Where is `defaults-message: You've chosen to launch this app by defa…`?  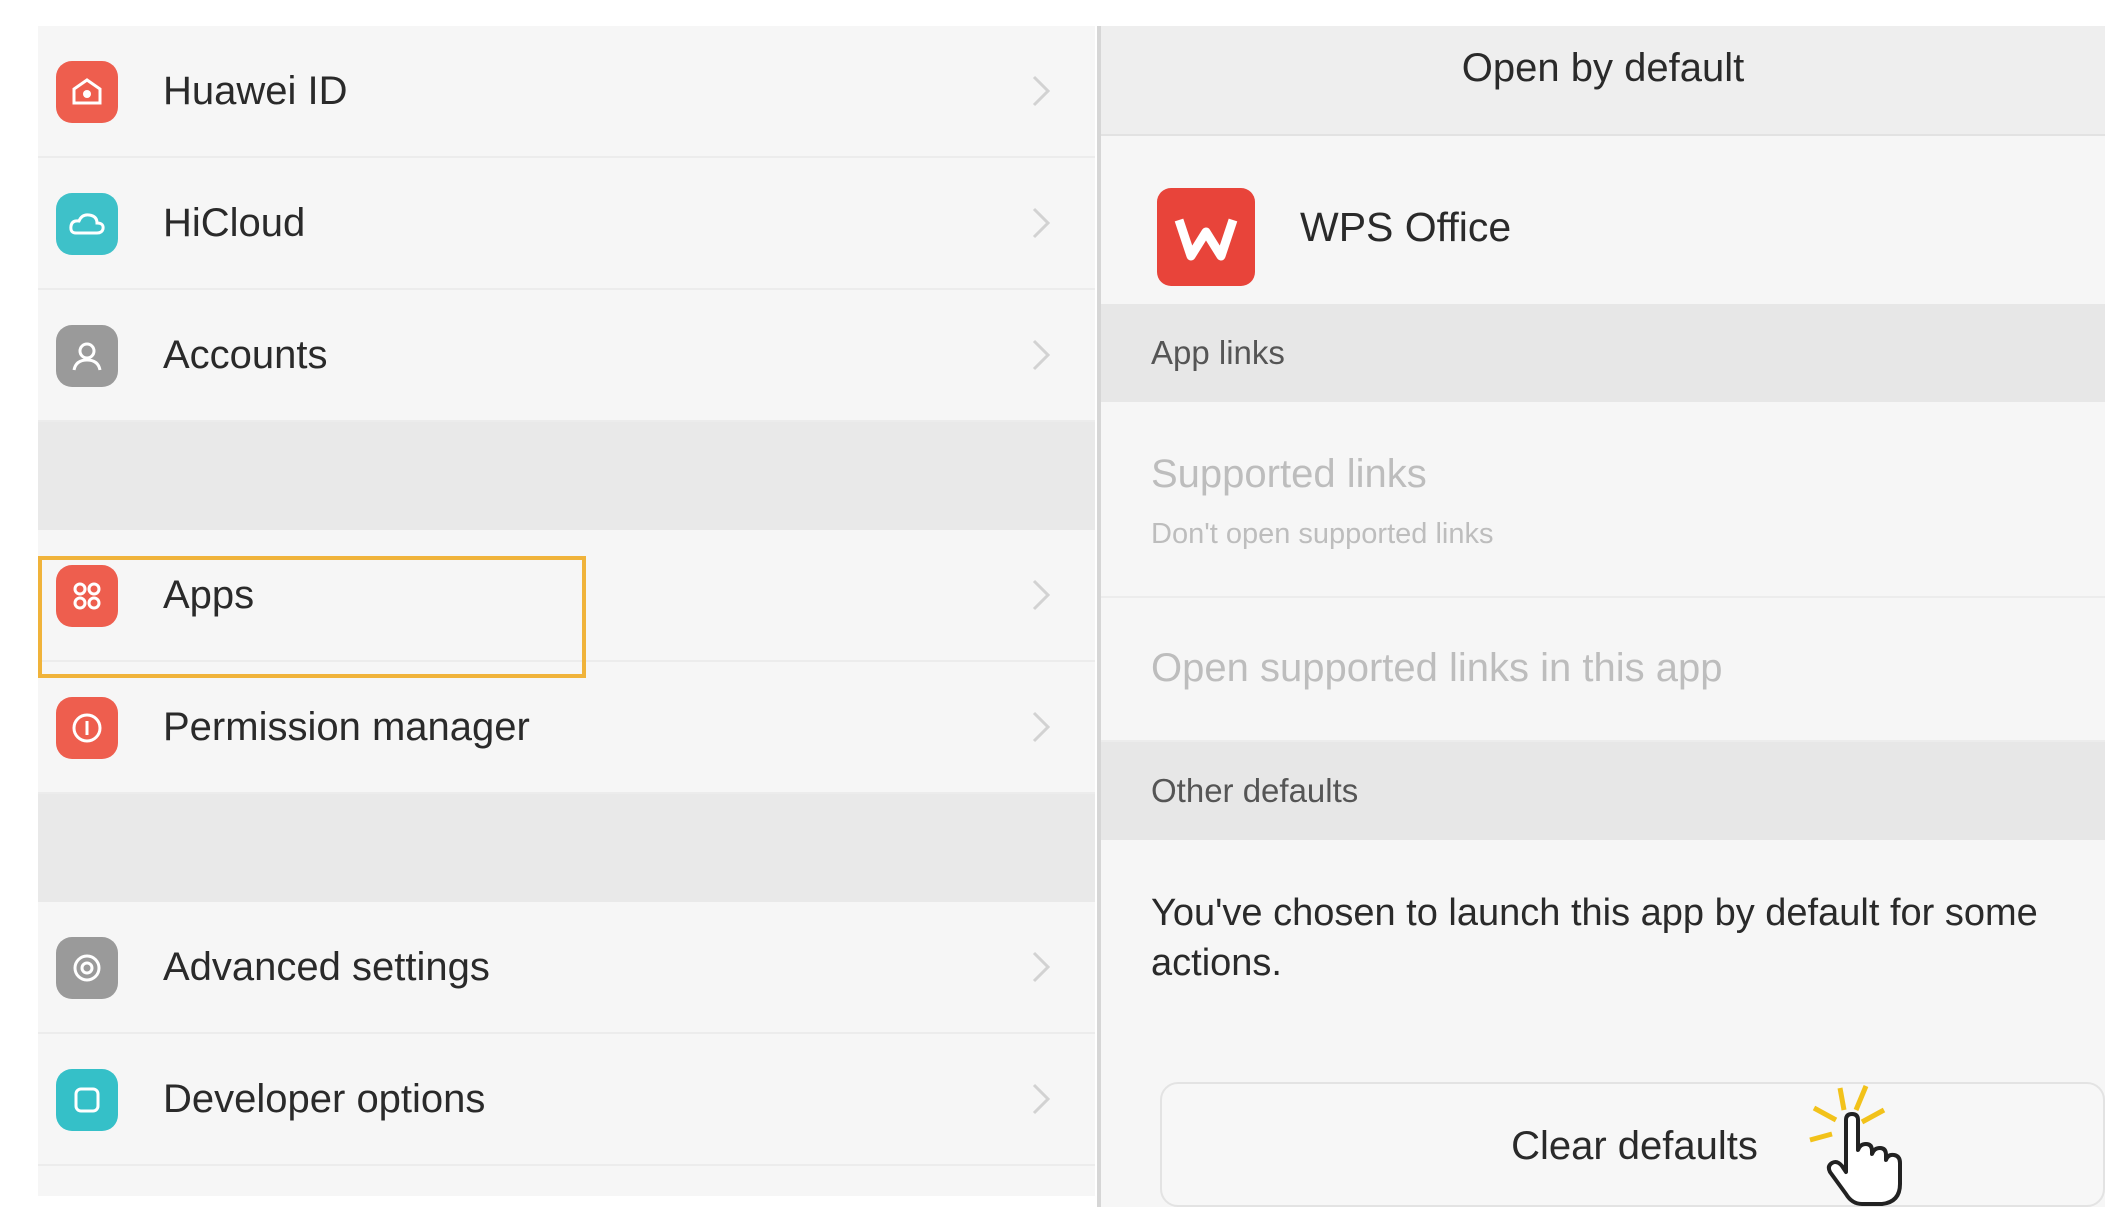
defaults-message: You've chosen to launch this app by defa… is located at coordinates (1594, 938).